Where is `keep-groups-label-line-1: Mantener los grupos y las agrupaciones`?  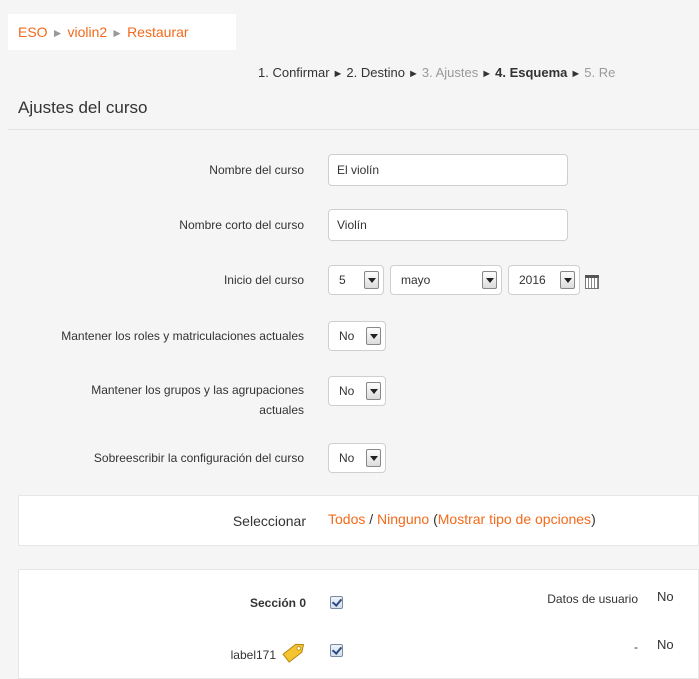 keep-groups-label-line-1: Mantener los grupos y las agrupaciones is located at coordinates (197, 390).